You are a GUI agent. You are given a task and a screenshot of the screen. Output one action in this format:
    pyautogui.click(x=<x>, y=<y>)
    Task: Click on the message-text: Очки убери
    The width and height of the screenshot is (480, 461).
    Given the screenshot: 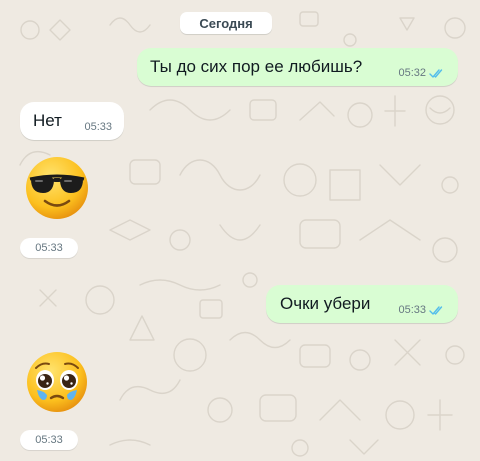 What is the action you would take?
    pyautogui.click(x=325, y=303)
    